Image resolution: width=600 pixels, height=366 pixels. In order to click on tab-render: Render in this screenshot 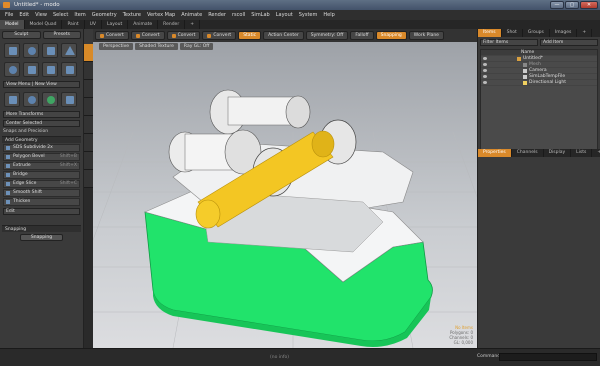, I will do `click(172, 24)`.